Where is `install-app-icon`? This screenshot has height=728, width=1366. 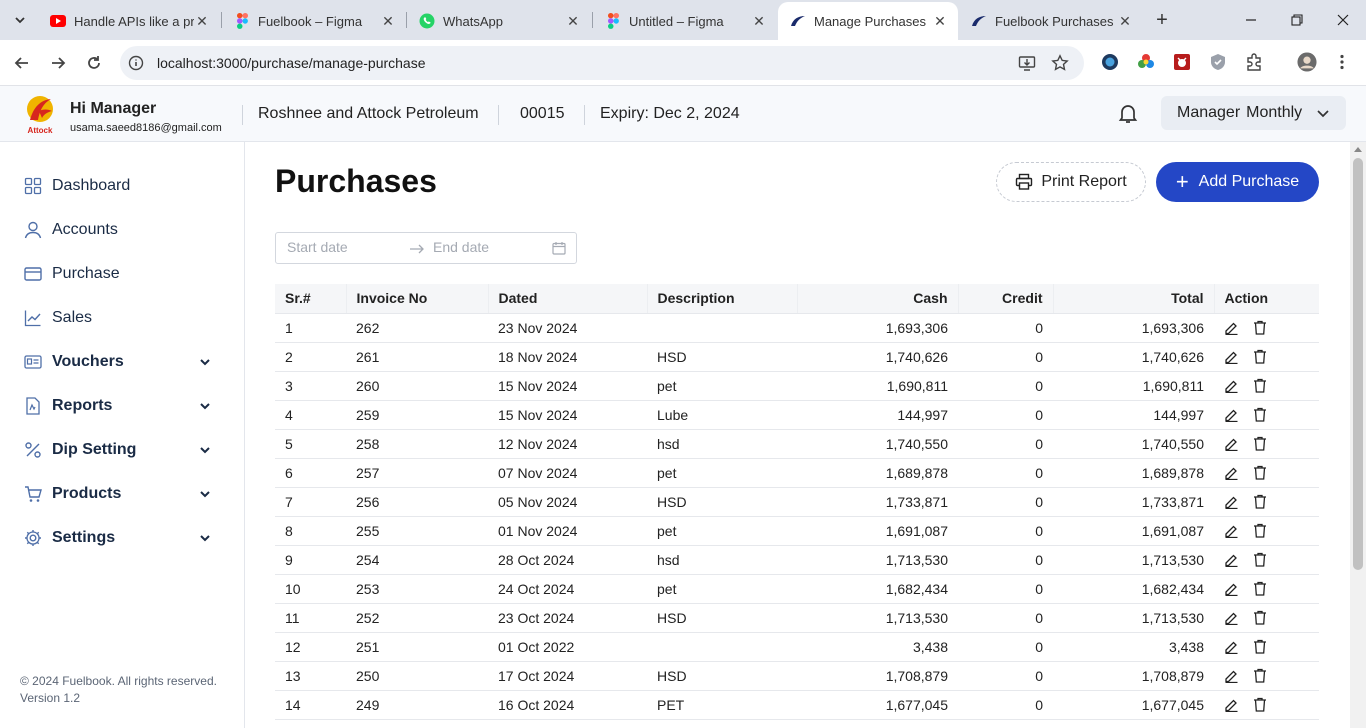 install-app-icon is located at coordinates (1027, 63).